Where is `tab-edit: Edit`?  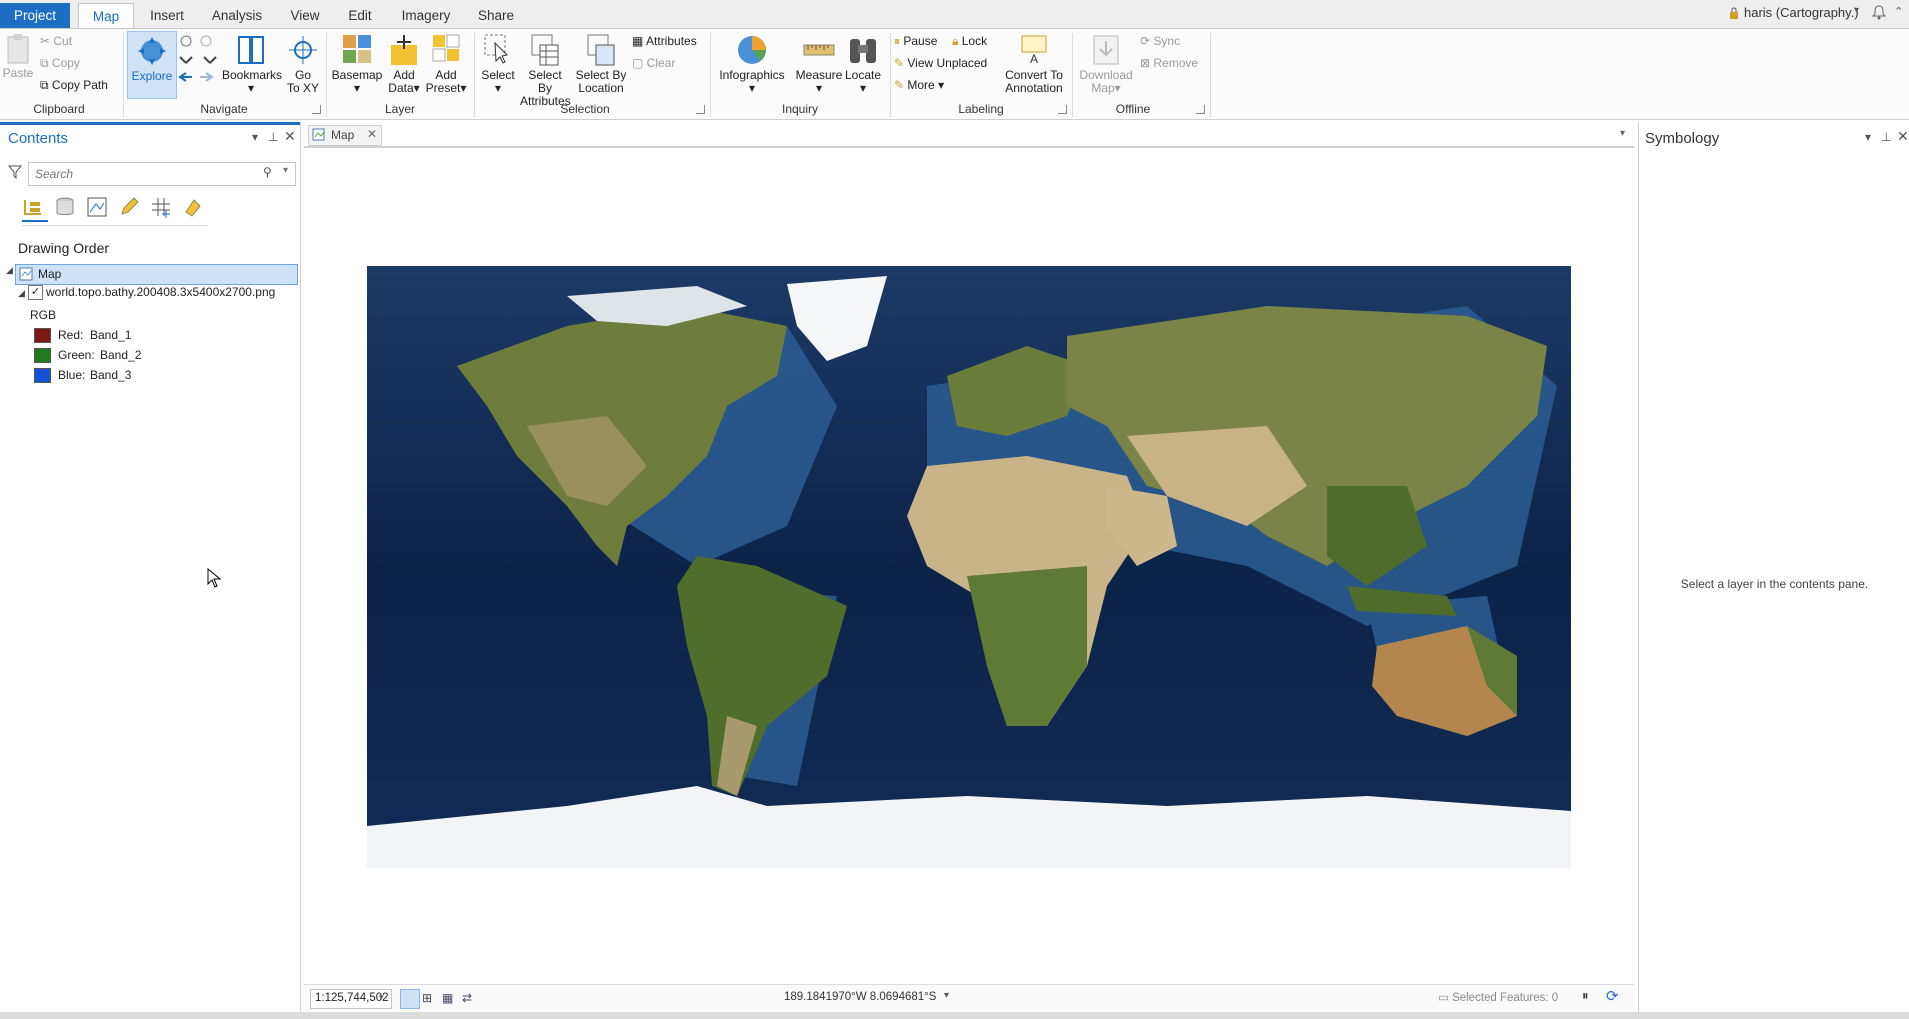 tab-edit: Edit is located at coordinates (360, 15).